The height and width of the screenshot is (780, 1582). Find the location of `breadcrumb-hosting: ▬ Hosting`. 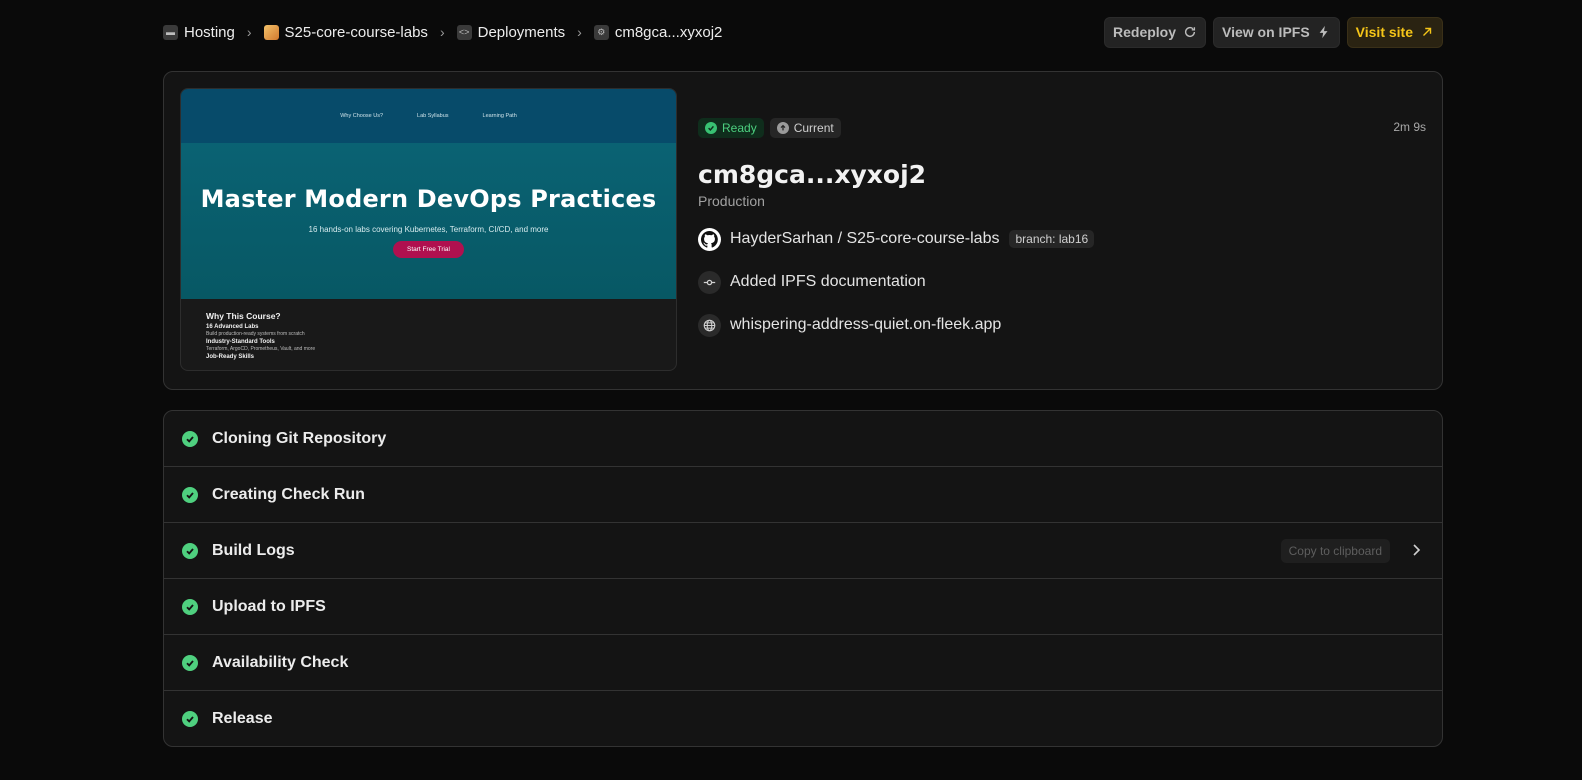

breadcrumb-hosting: ▬ Hosting is located at coordinates (199, 32).